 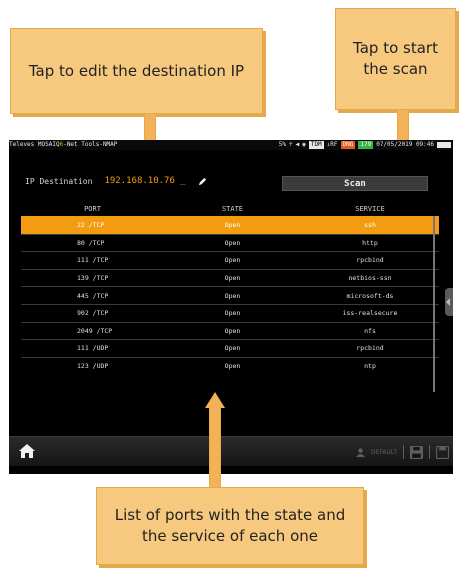 I want to click on cell-service: iss-realsecure, so click(x=370, y=313).